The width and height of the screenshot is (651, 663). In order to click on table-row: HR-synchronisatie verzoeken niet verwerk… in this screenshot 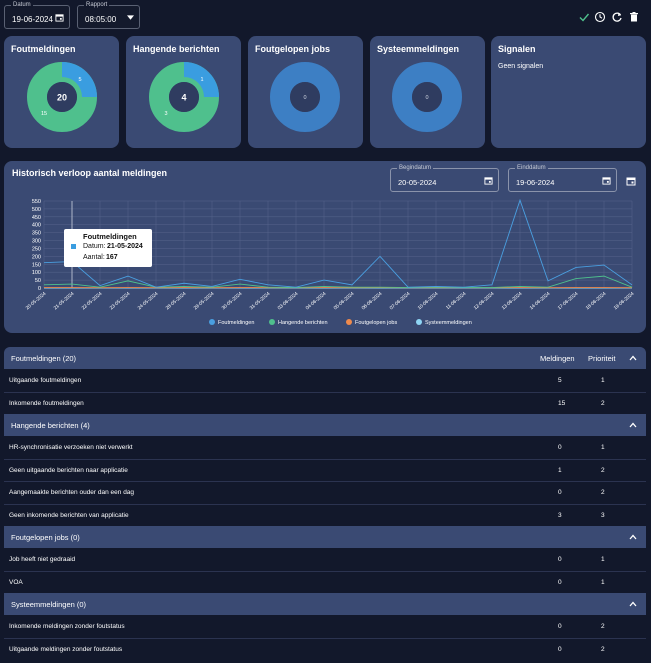, I will do `click(325, 448)`.